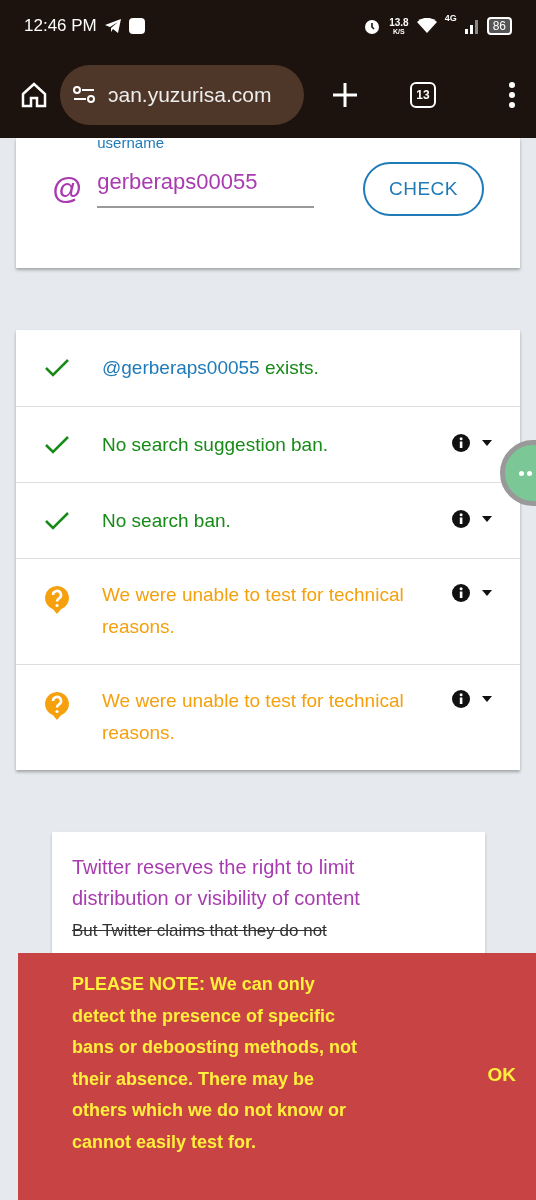 This screenshot has height=1200, width=536. Describe the element at coordinates (136, 26) in the screenshot. I see `app-square-icon` at that location.